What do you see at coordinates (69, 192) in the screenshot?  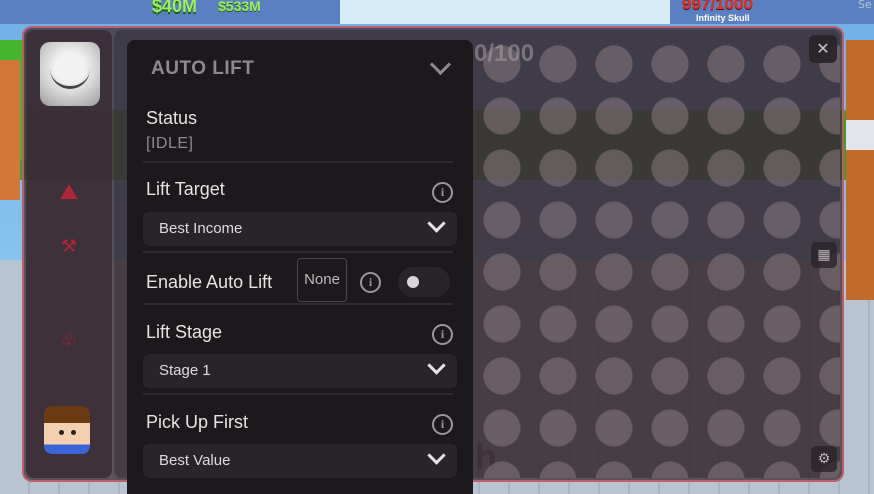 I see `mountain-icon: ⛰` at bounding box center [69, 192].